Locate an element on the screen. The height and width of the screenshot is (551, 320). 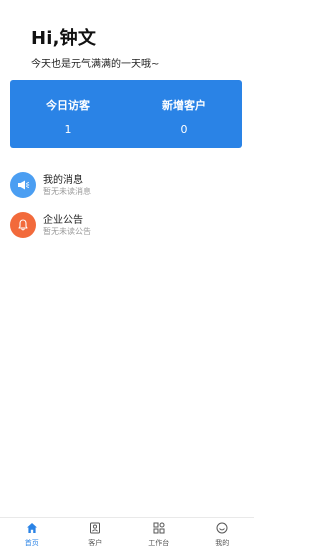
tab-workbench: 工作台 is located at coordinates (159, 534).